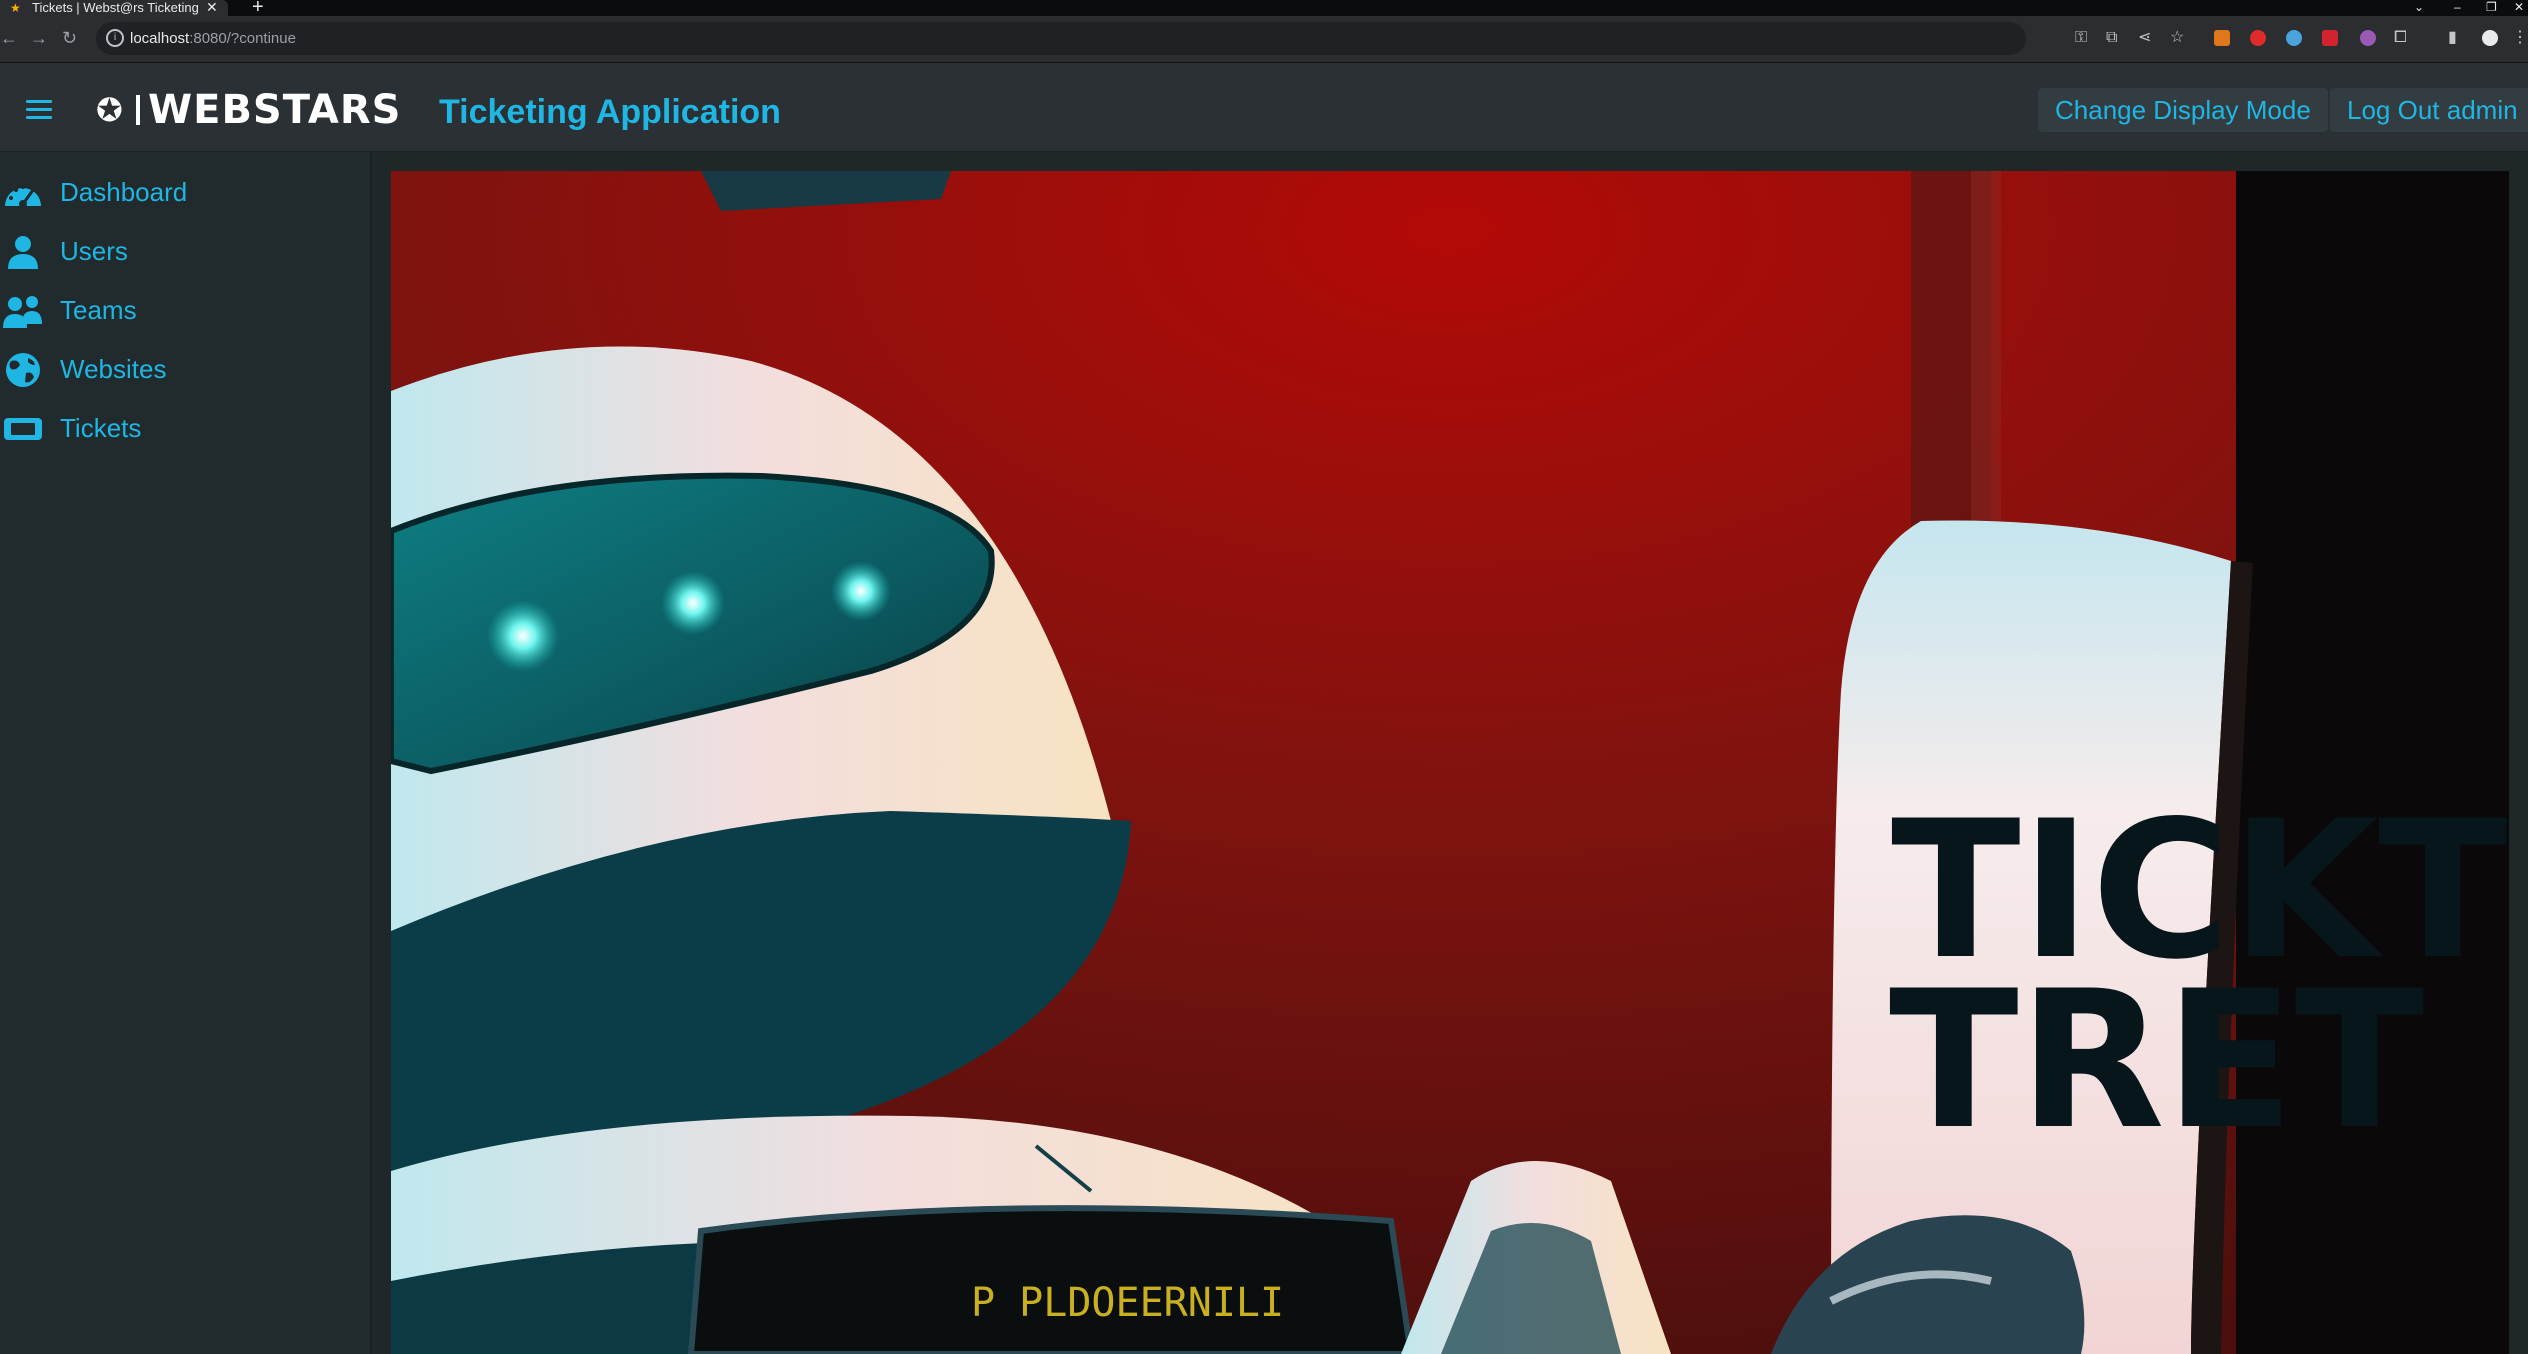  Describe the element at coordinates (69, 38) in the screenshot. I see `reload-icon: ↻` at that location.